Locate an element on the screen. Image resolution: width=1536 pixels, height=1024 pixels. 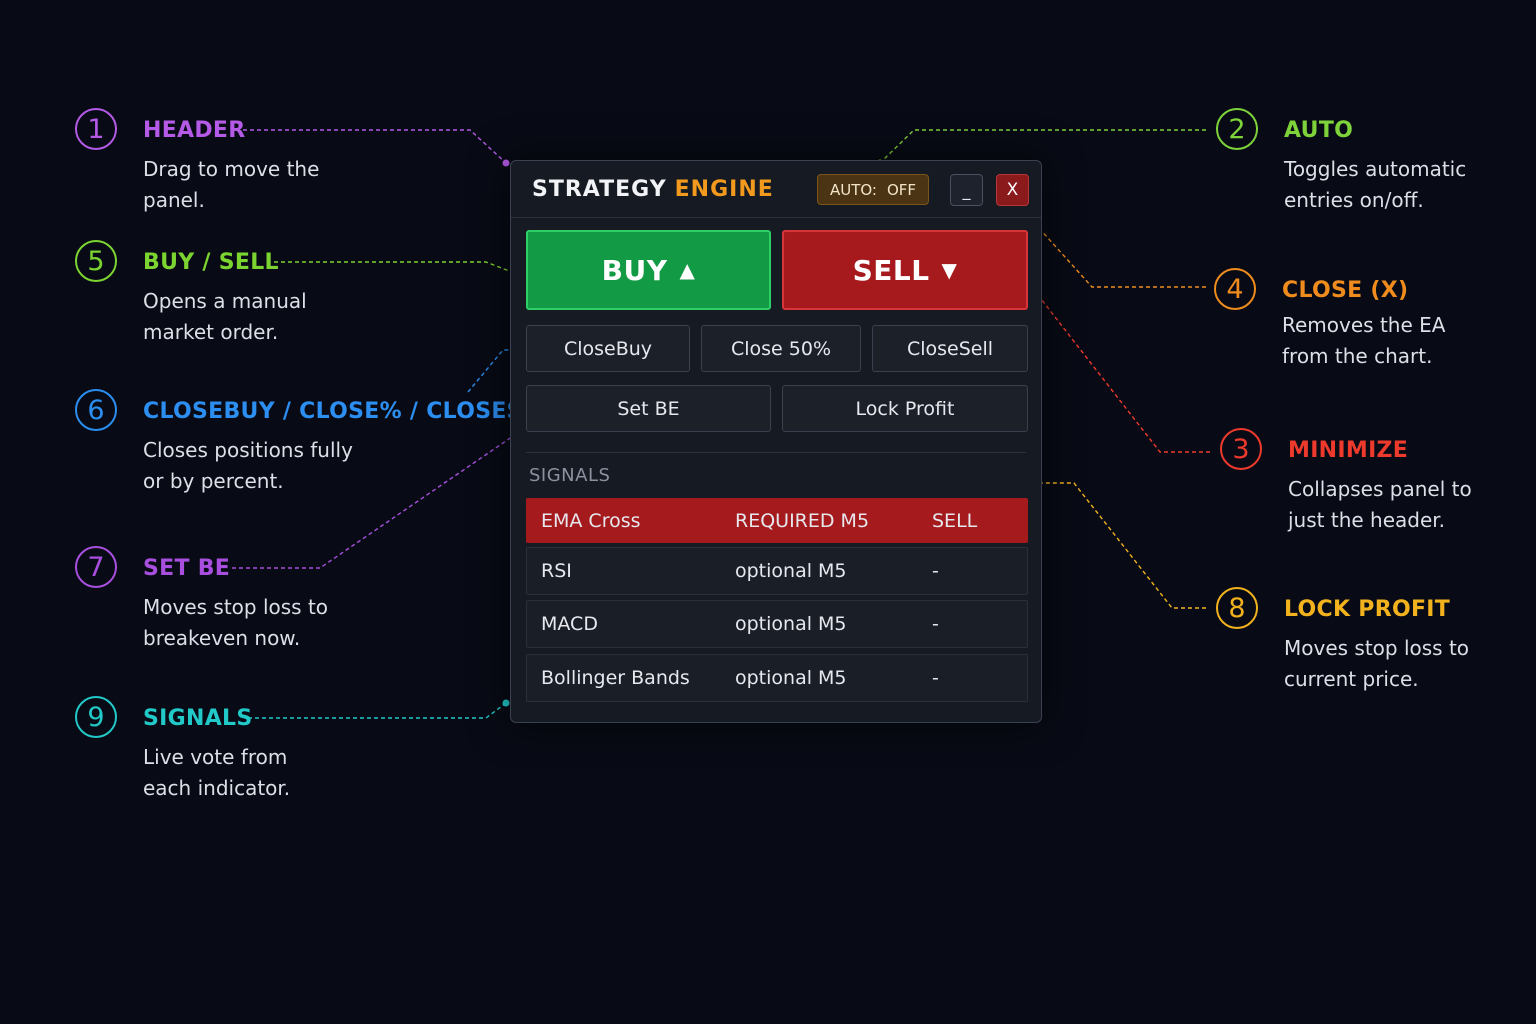
connector-dot-signals is located at coordinates (506, 703).